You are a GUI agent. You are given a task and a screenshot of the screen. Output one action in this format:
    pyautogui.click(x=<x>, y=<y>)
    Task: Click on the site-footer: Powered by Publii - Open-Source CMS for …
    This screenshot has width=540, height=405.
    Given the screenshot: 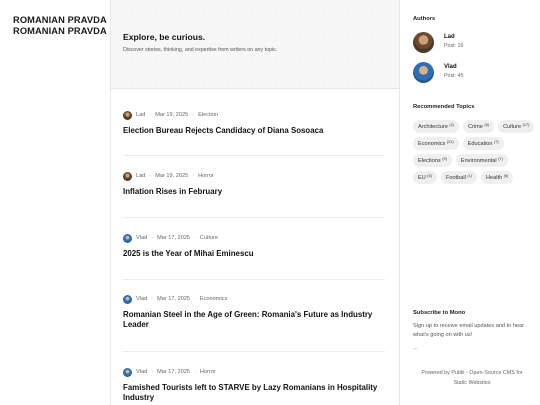 What is the action you would take?
    pyautogui.click(x=472, y=378)
    